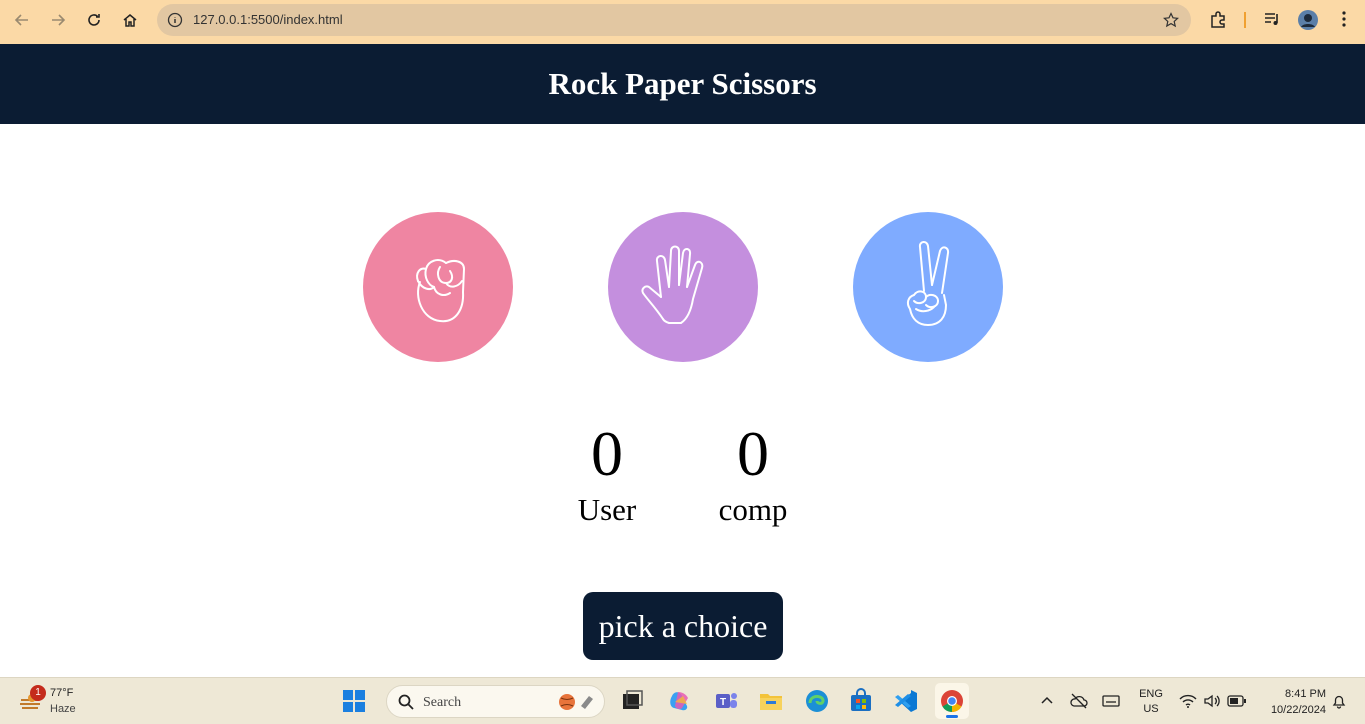  What do you see at coordinates (632, 701) in the screenshot?
I see `task-view-icon` at bounding box center [632, 701].